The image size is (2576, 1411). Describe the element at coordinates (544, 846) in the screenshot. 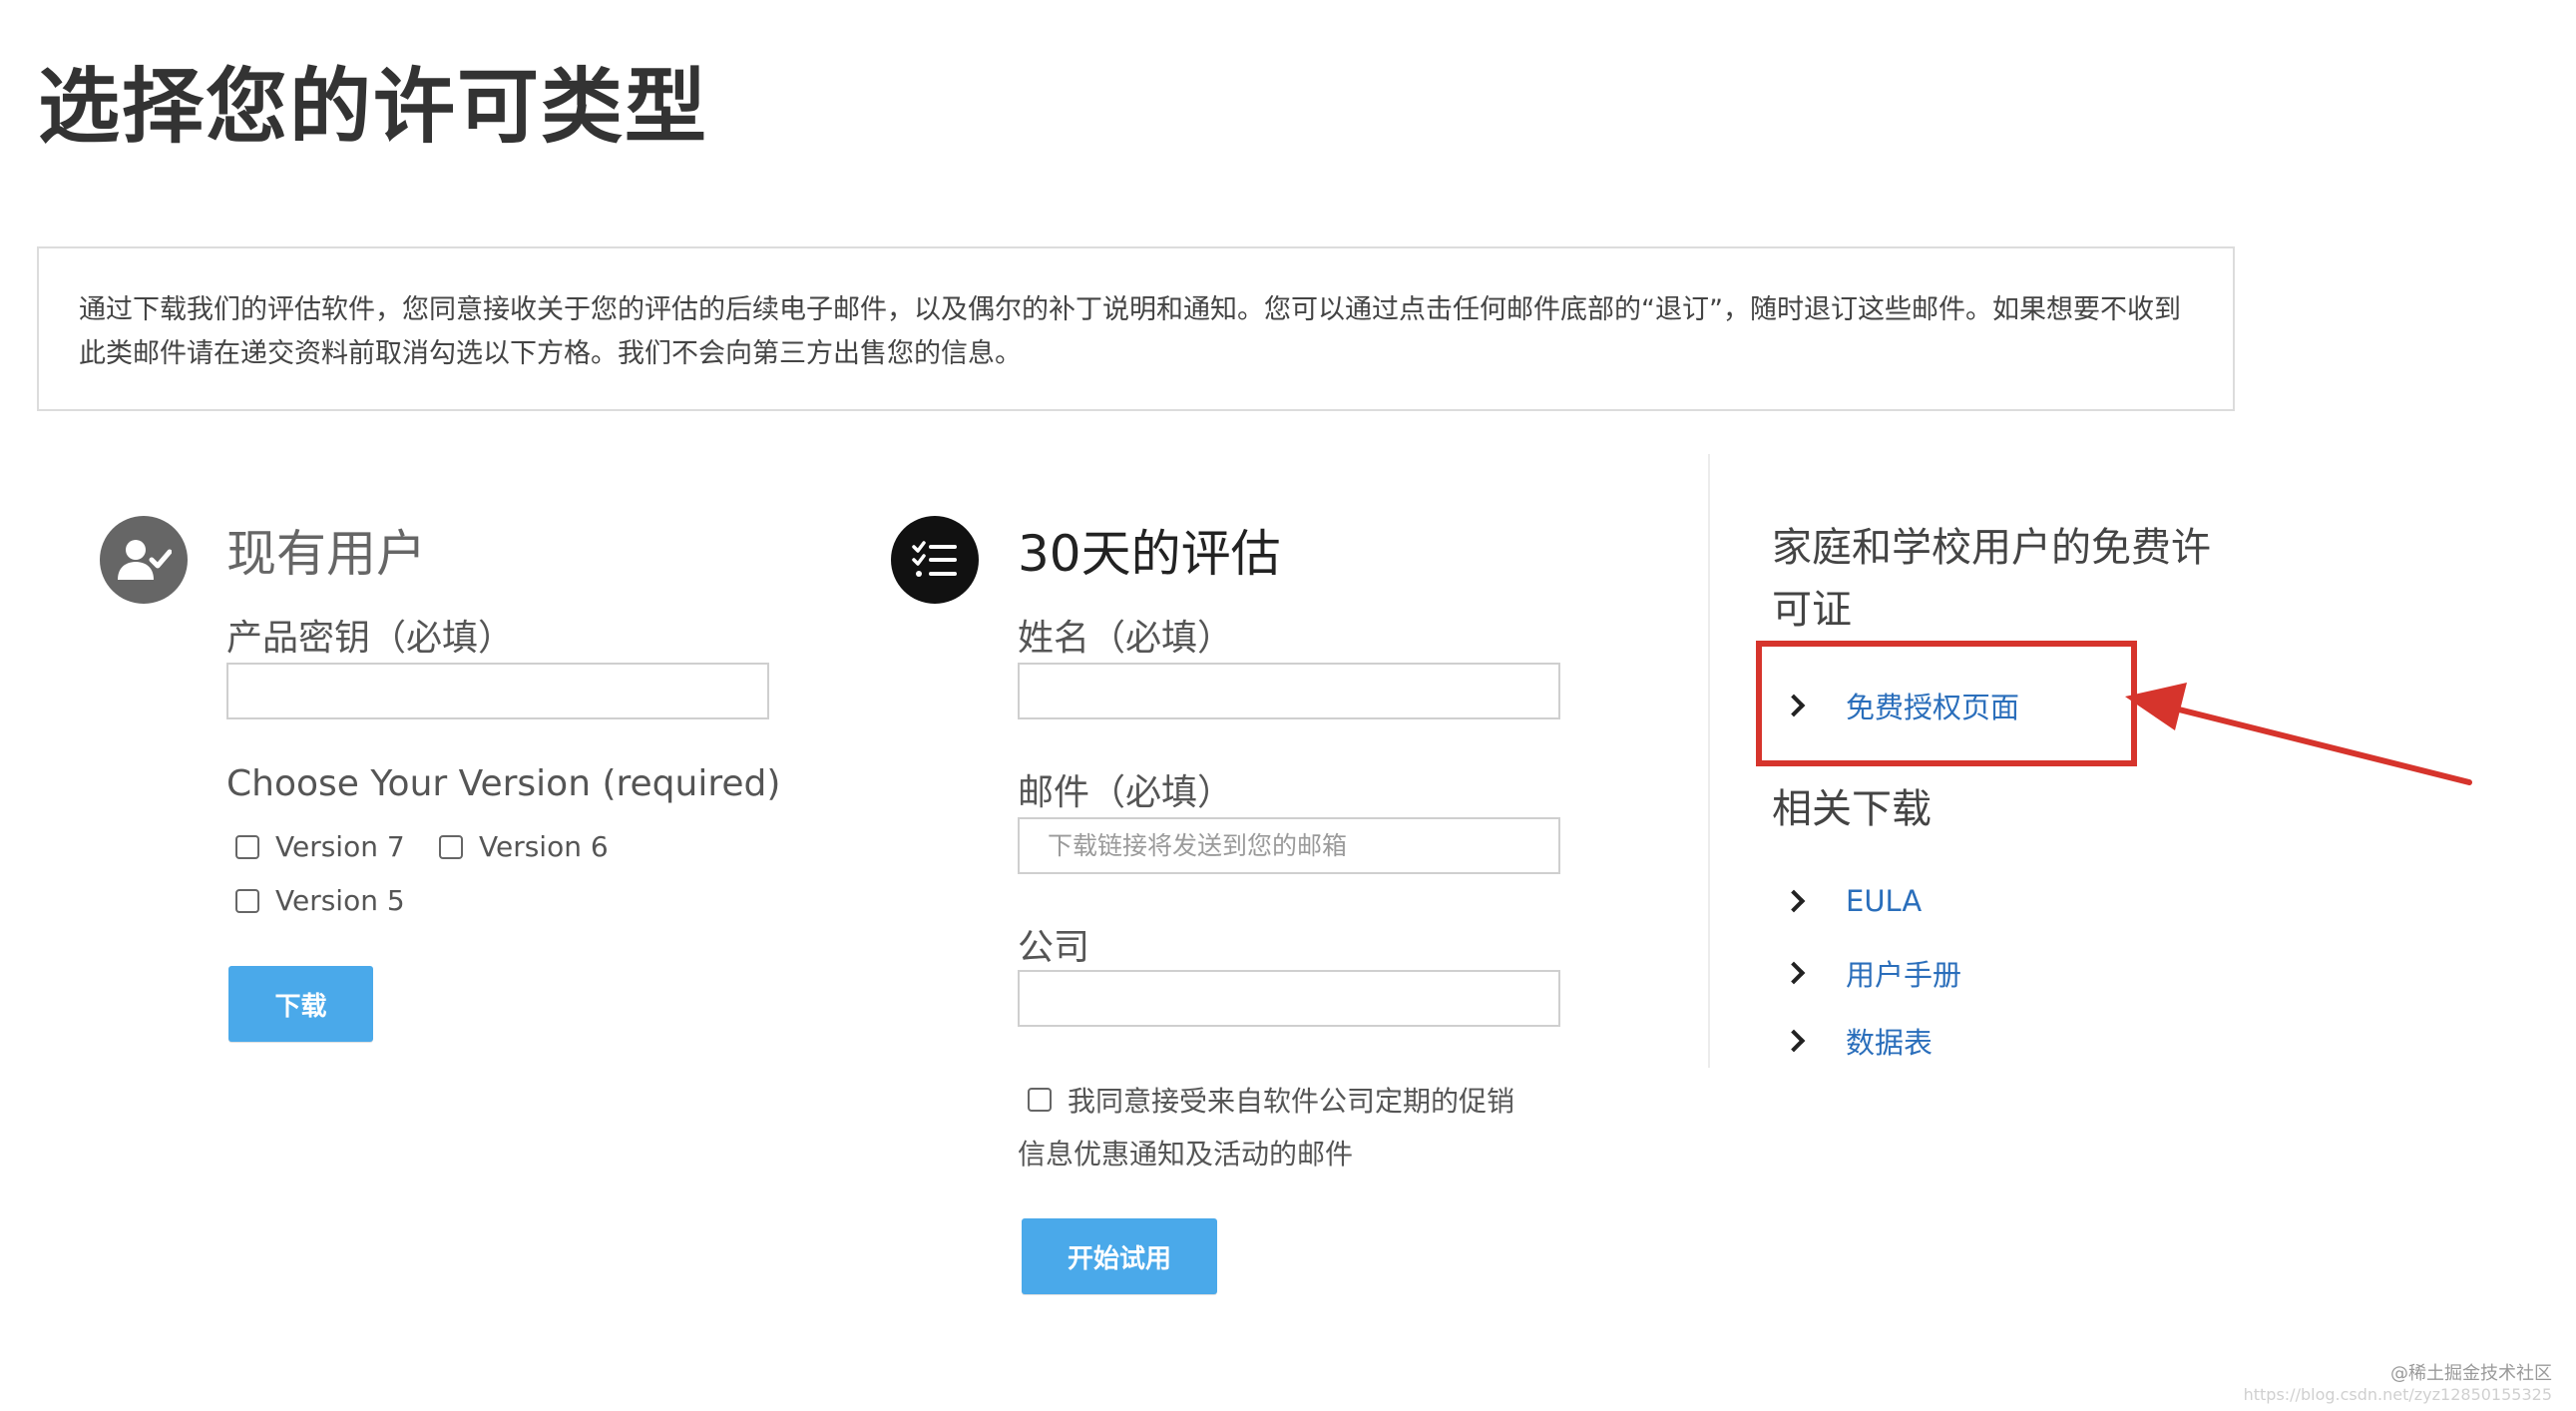

I see `version-6-label: Version 6` at that location.